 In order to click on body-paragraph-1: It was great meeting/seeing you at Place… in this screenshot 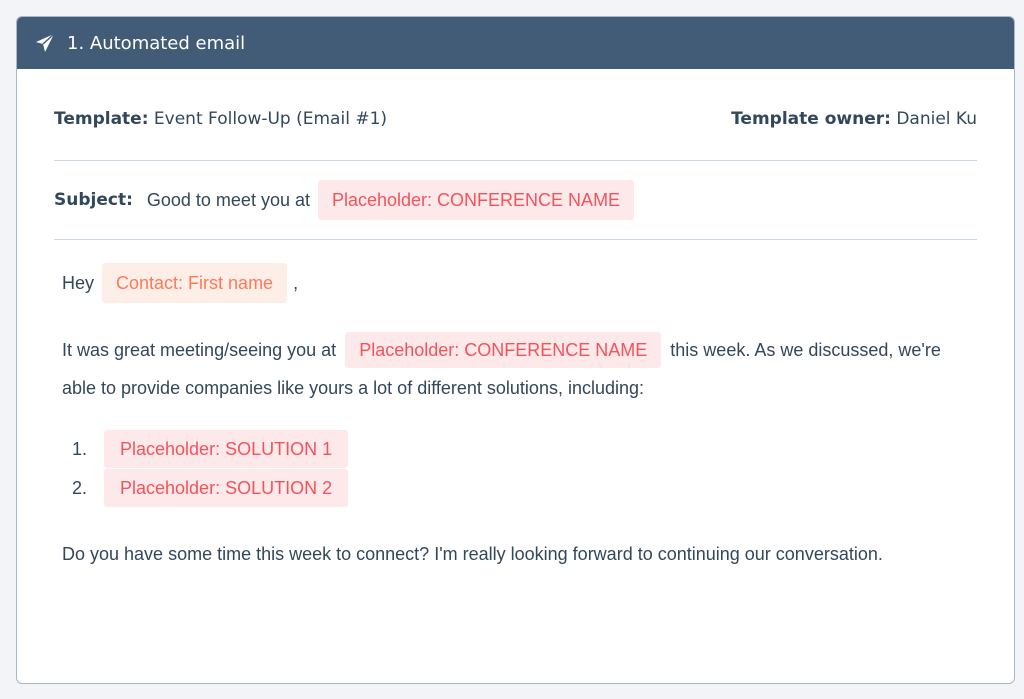, I will do `click(515, 369)`.